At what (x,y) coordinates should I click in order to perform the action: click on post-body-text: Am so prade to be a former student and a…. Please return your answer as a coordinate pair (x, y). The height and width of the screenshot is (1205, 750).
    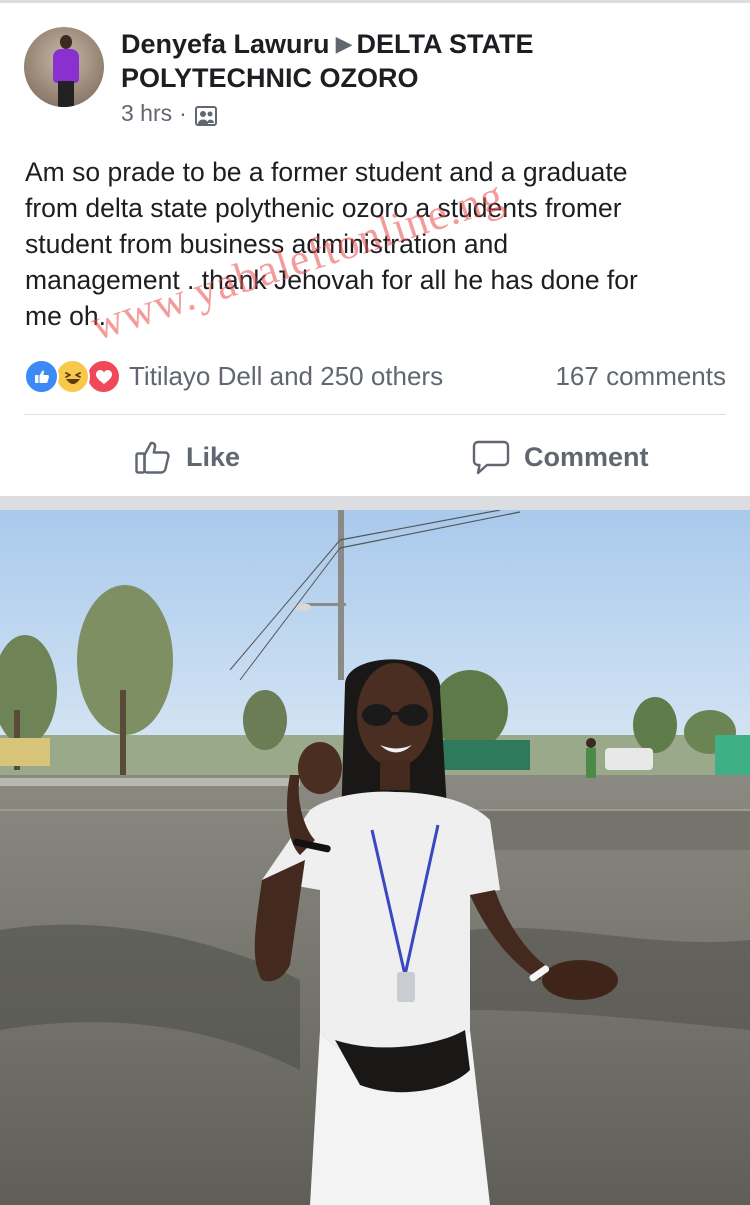
    Looking at the image, I should click on (331, 244).